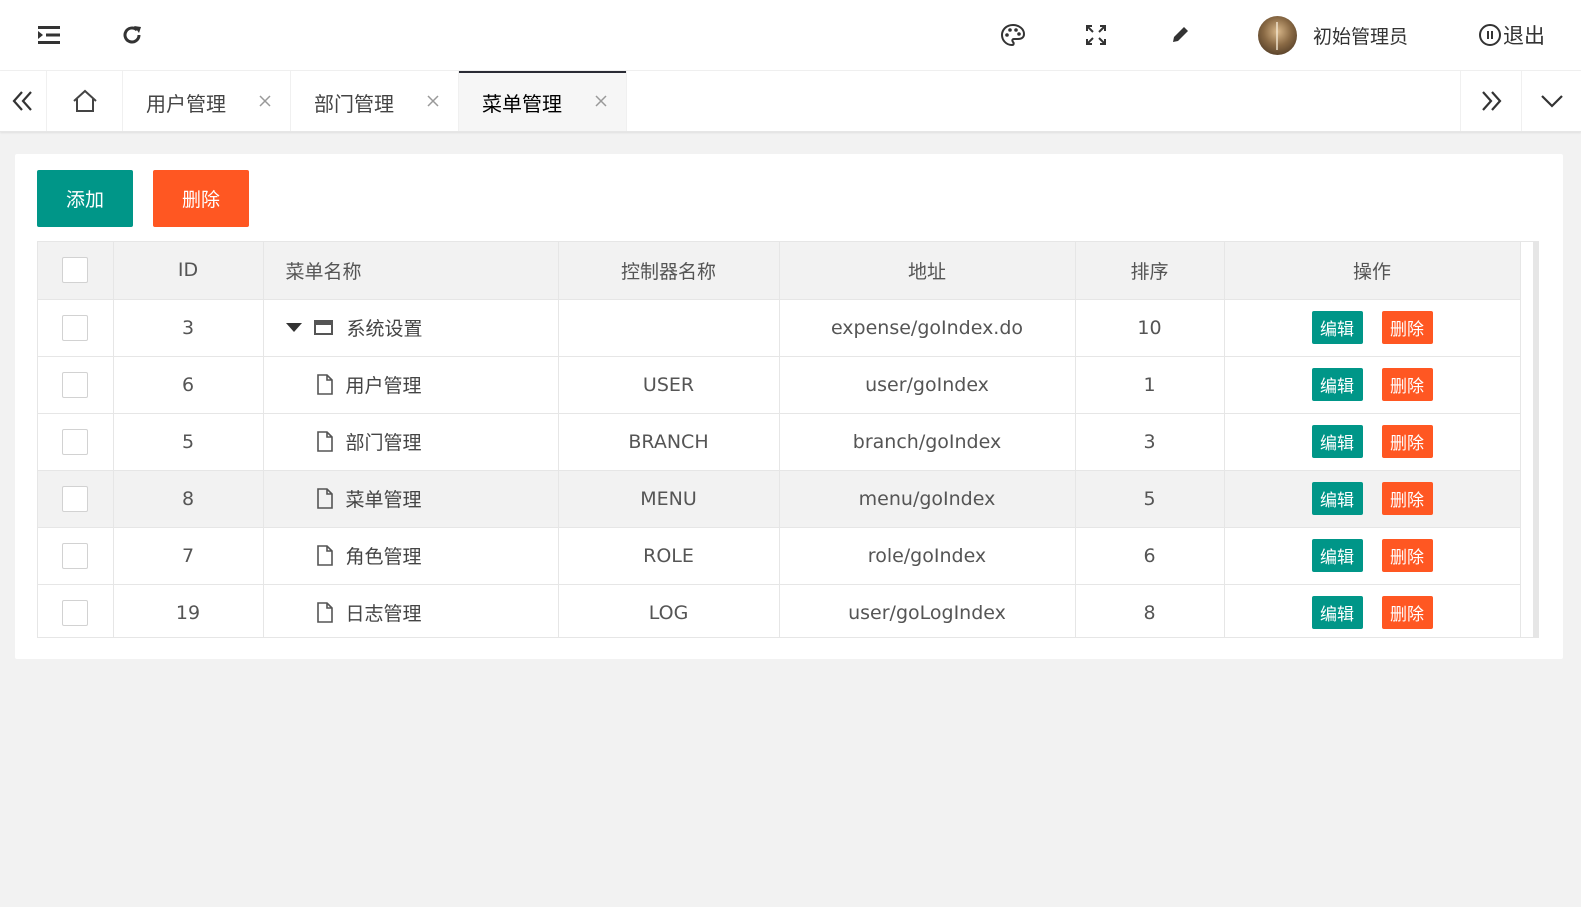 This screenshot has height=907, width=1581. Describe the element at coordinates (188, 499) in the screenshot. I see `cell-id: 8` at that location.